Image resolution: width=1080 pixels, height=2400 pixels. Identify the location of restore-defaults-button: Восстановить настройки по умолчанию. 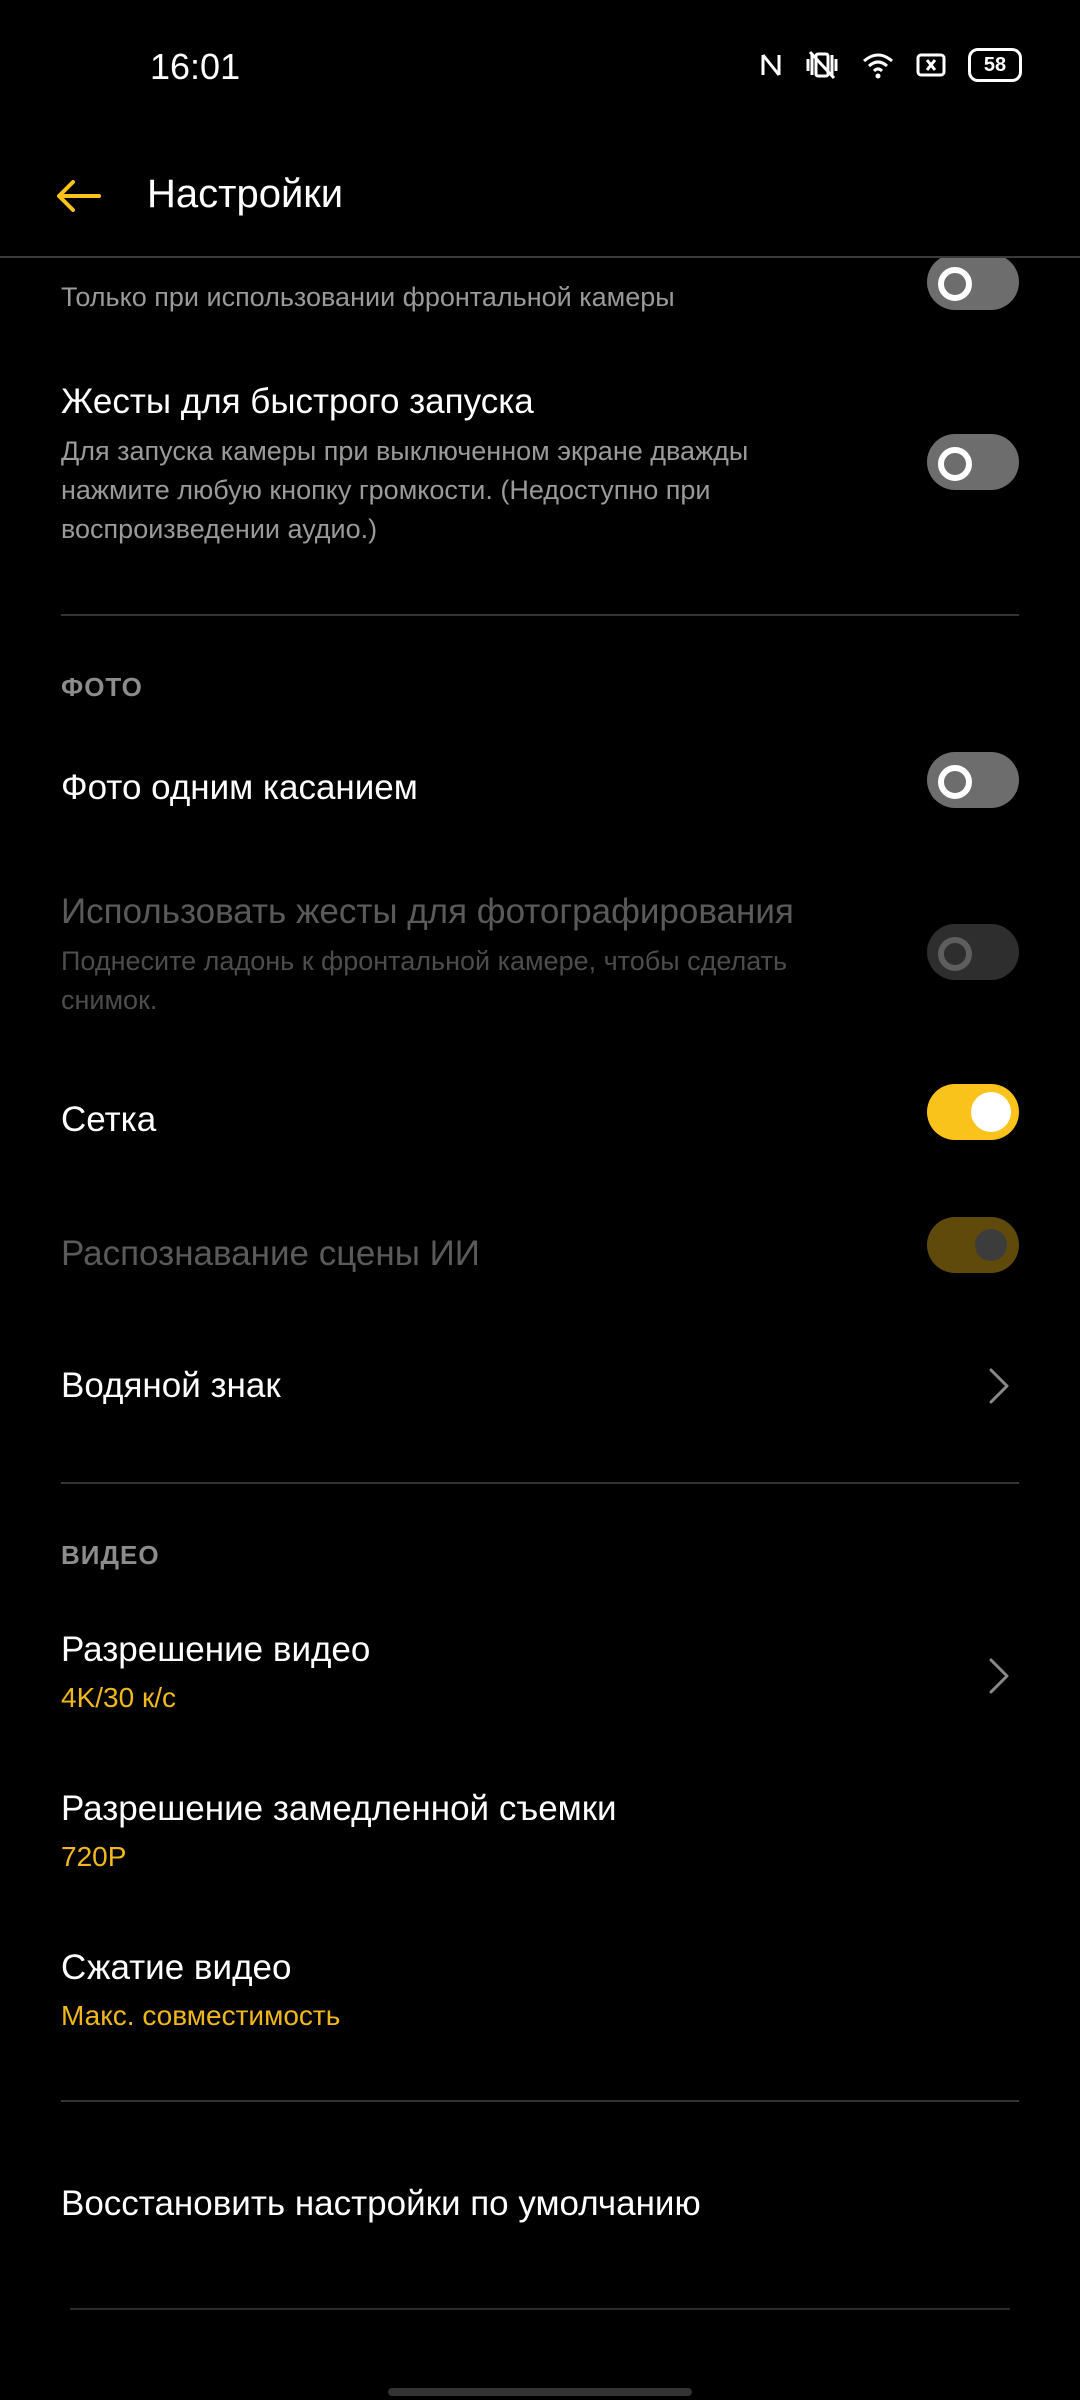
(540, 2204).